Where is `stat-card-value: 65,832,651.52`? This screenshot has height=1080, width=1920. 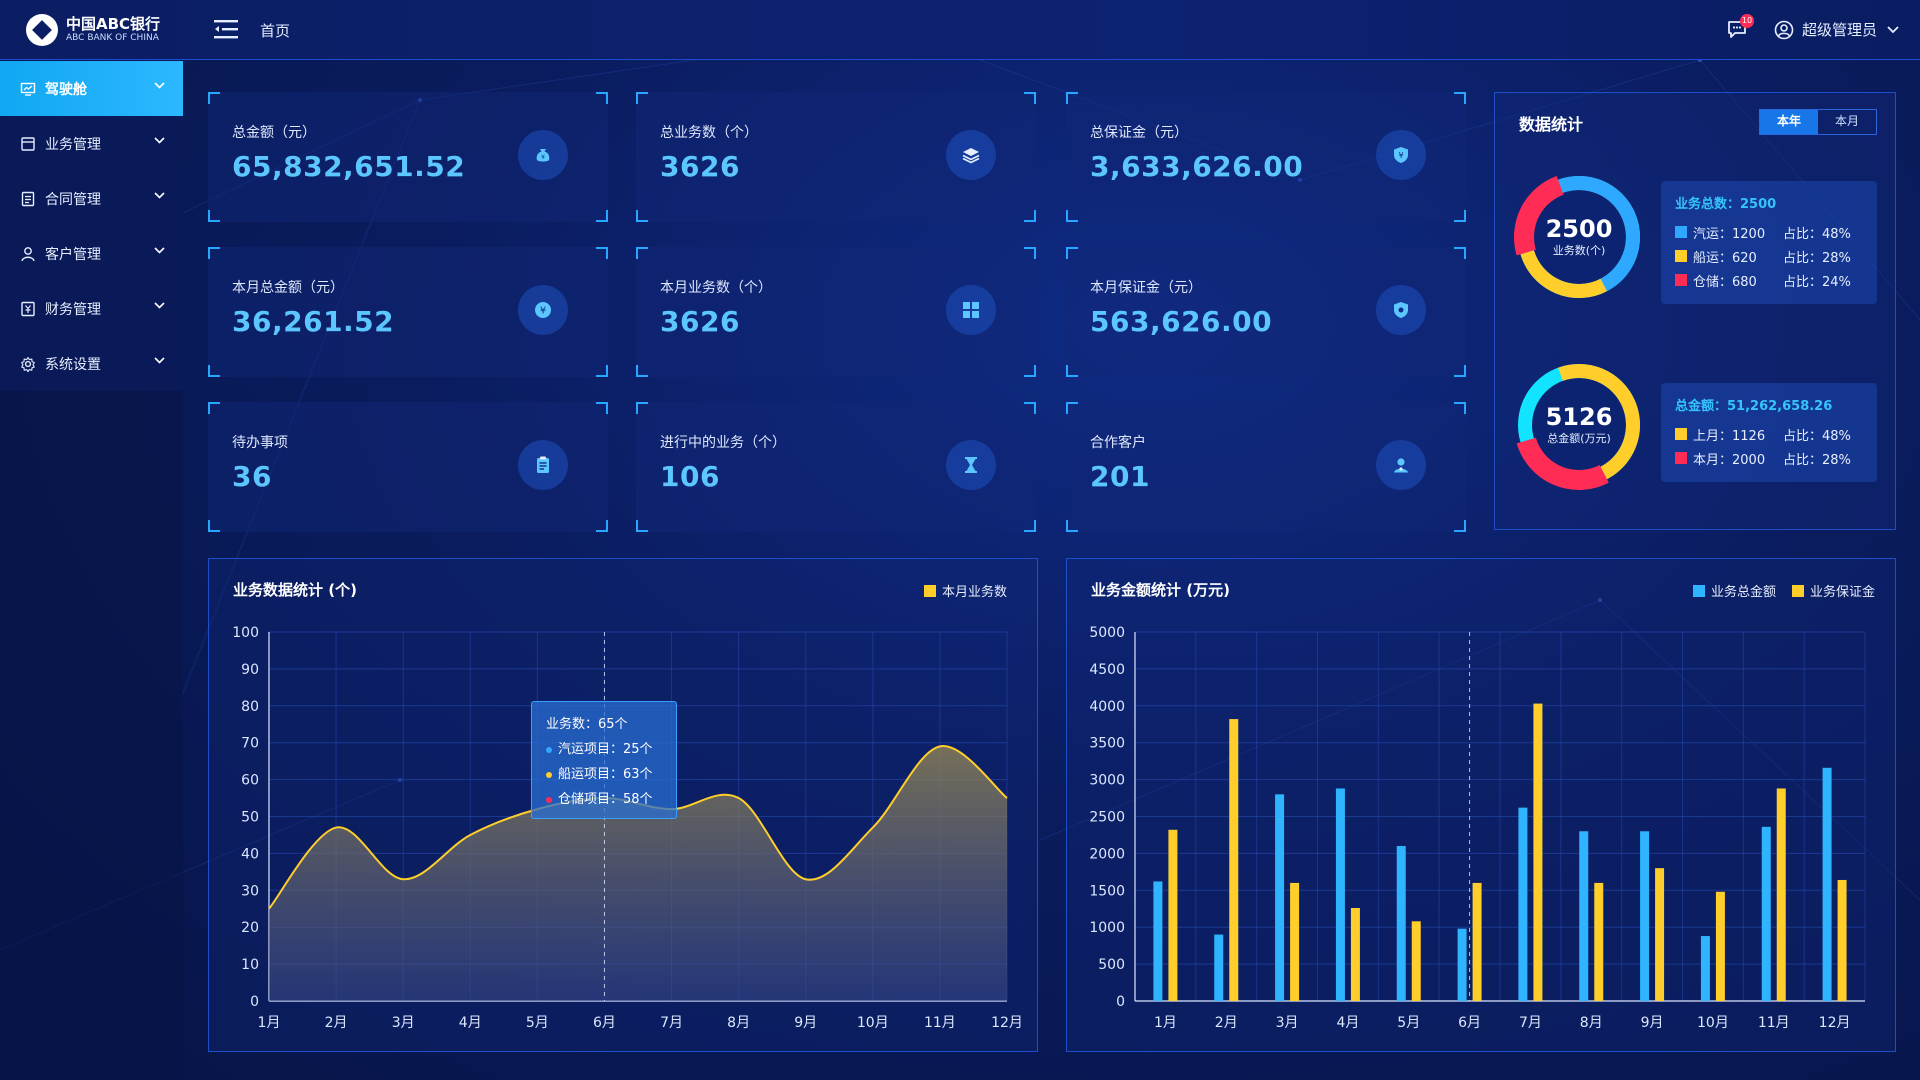
stat-card-value: 65,832,651.52 is located at coordinates (349, 166).